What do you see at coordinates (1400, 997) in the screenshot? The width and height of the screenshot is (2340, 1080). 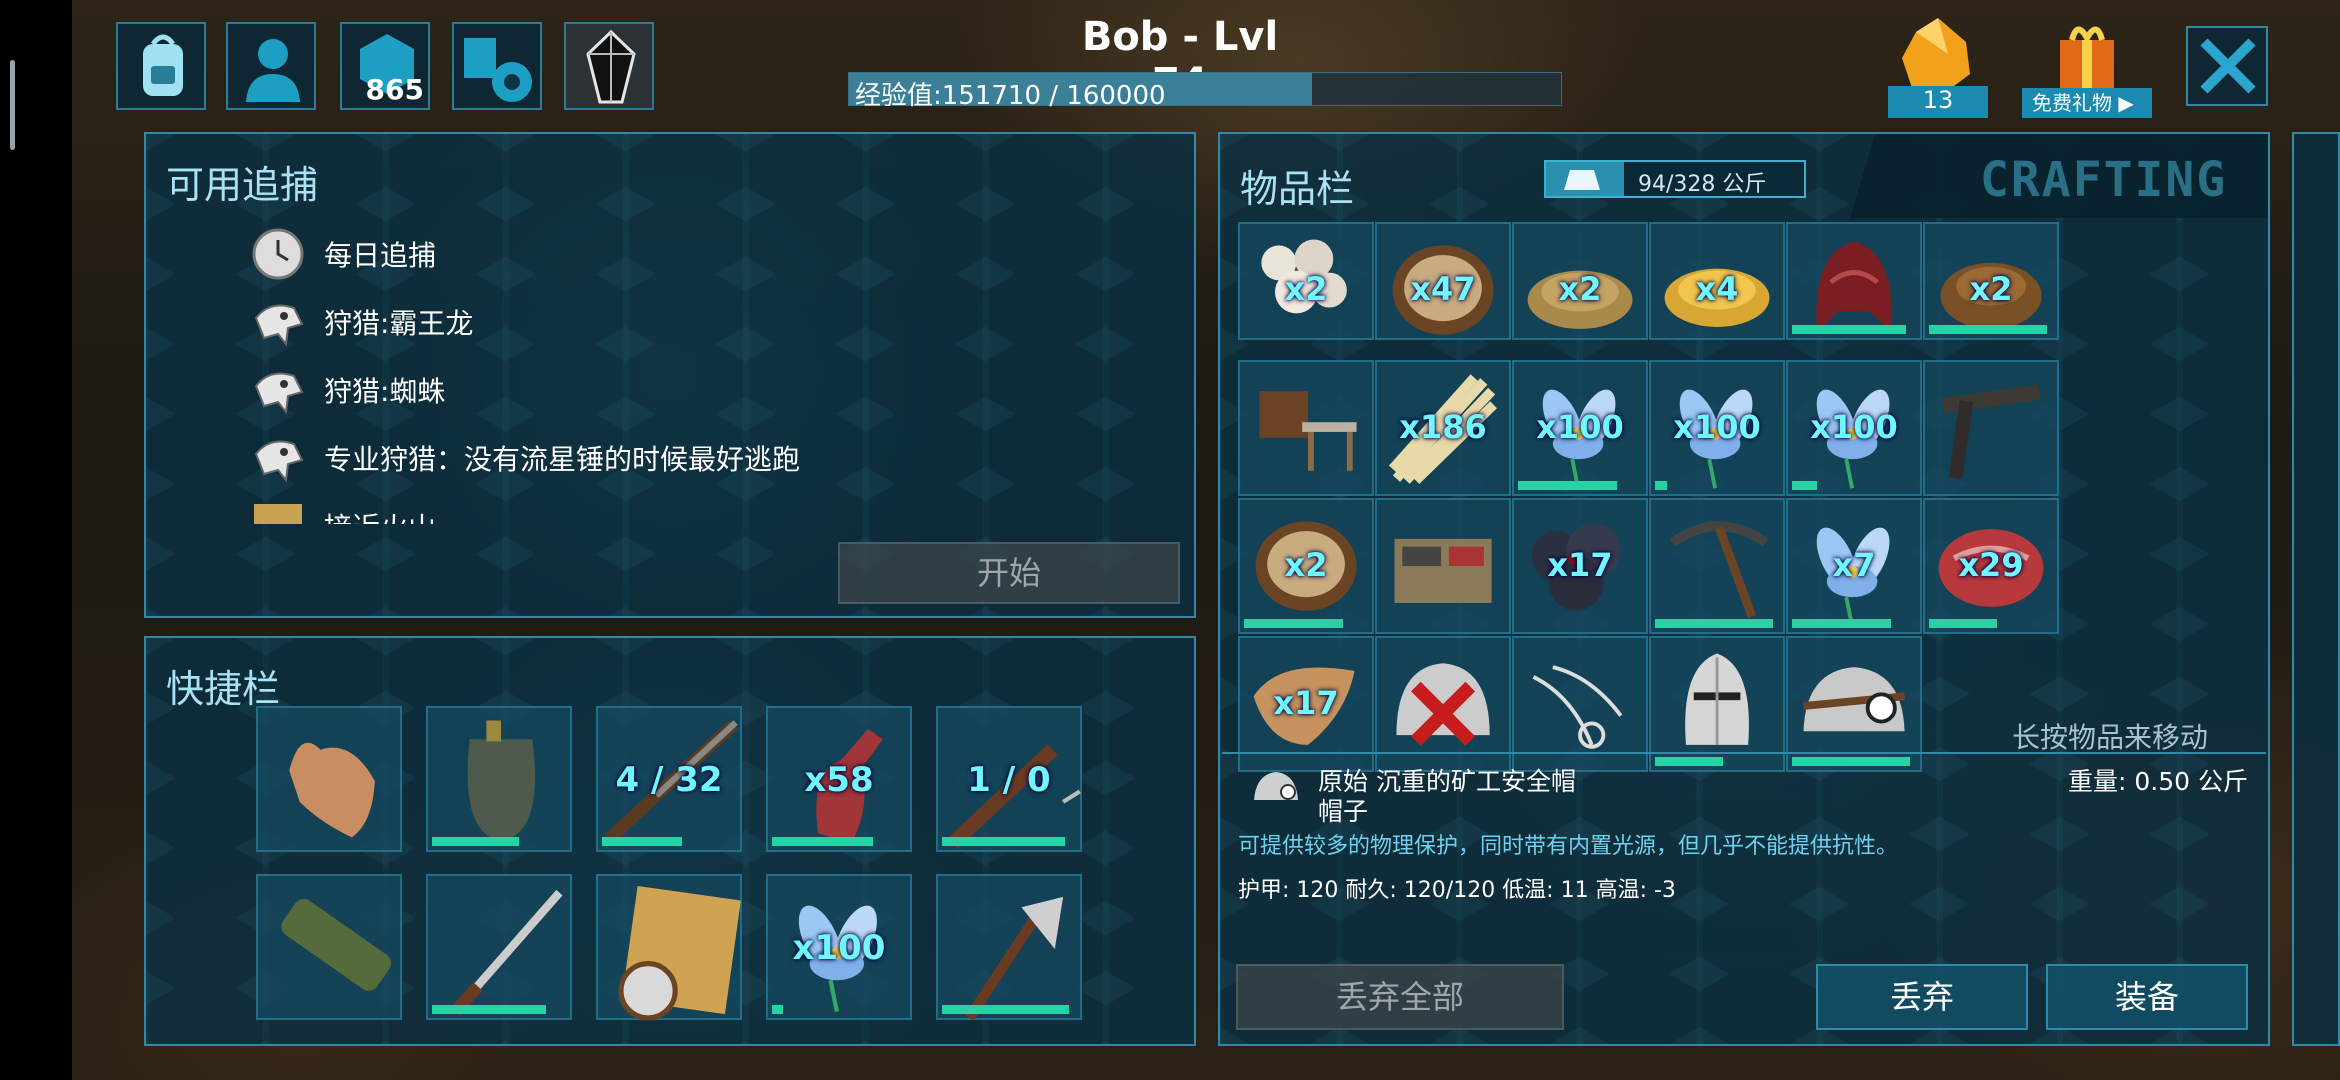 I see `drop-all-button: 丢弃全部` at bounding box center [1400, 997].